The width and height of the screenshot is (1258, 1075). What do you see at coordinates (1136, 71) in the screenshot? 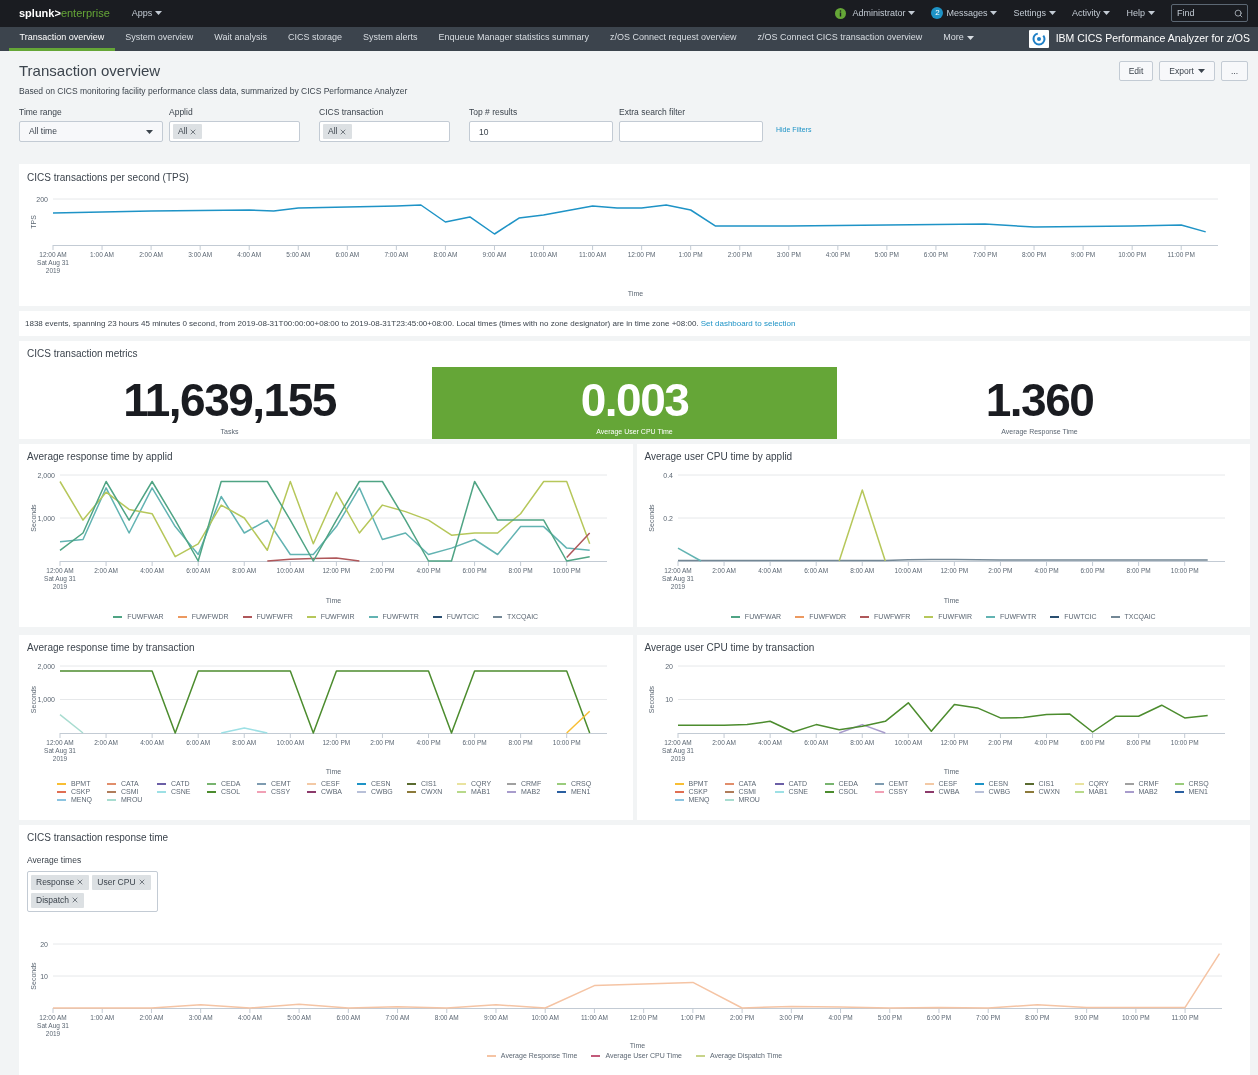
I see `toolbar-button: Edit` at bounding box center [1136, 71].